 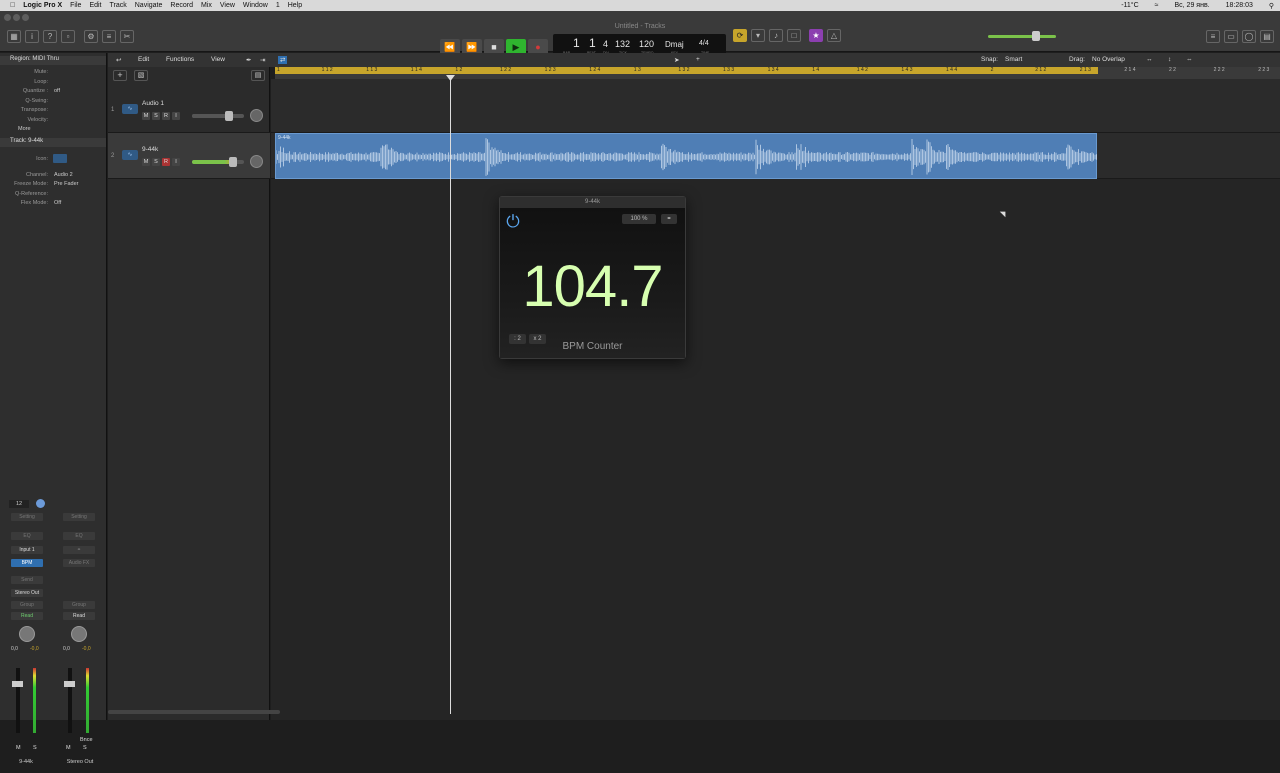 What do you see at coordinates (218, 59) in the screenshot?
I see `view-menu: View` at bounding box center [218, 59].